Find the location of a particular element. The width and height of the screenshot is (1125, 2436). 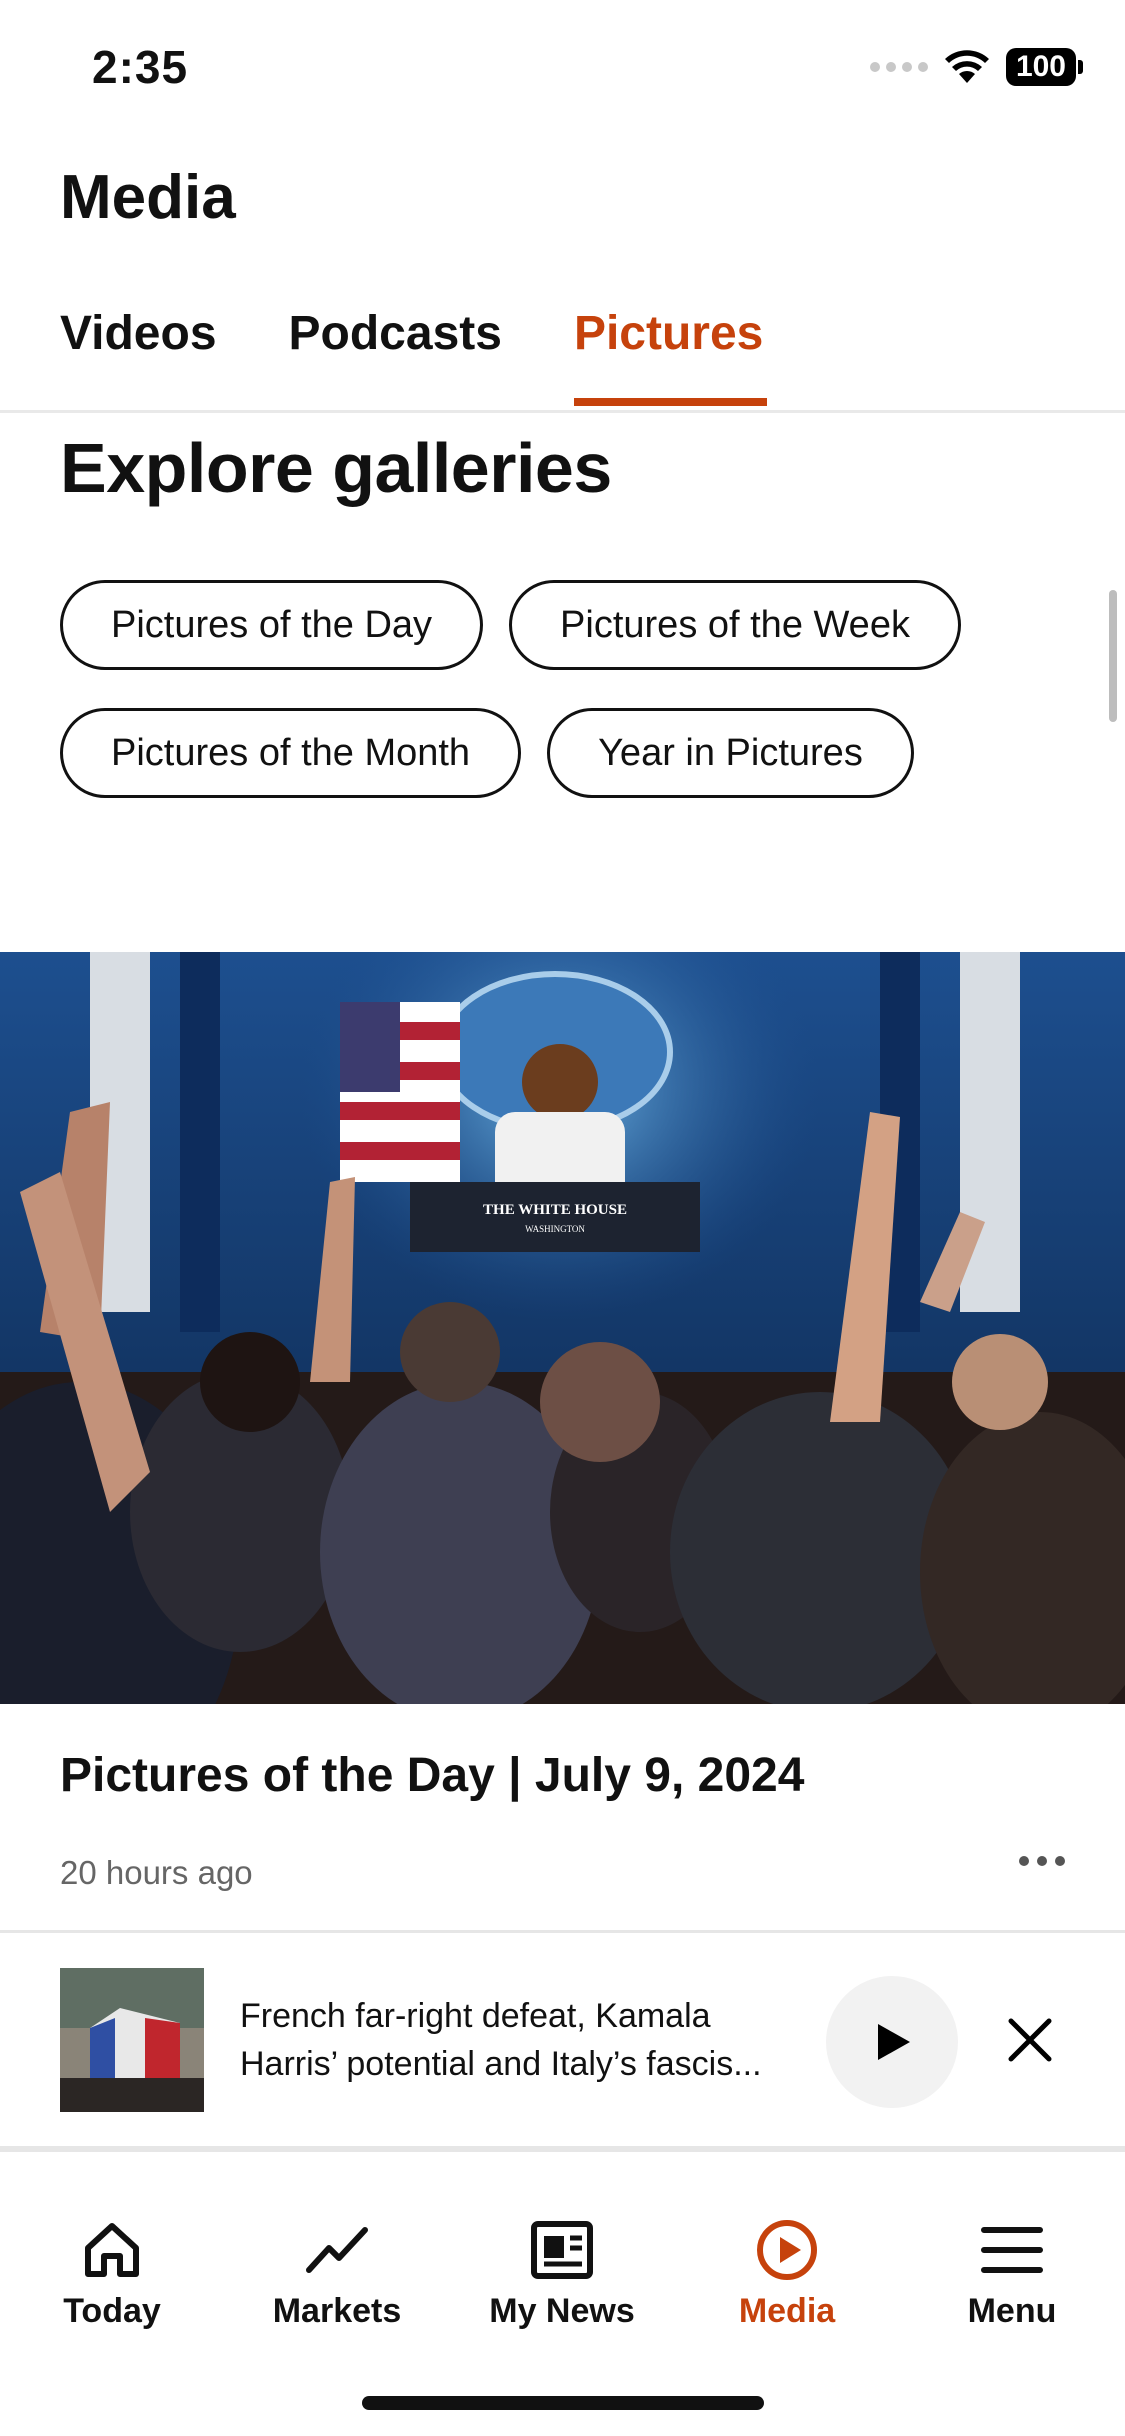

podium-sign-sub: WASHINGTON is located at coordinates (555, 1229).